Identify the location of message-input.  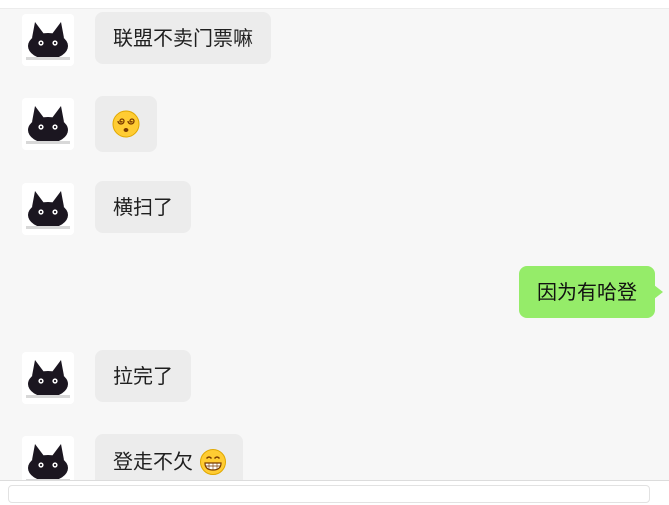
(329, 494).